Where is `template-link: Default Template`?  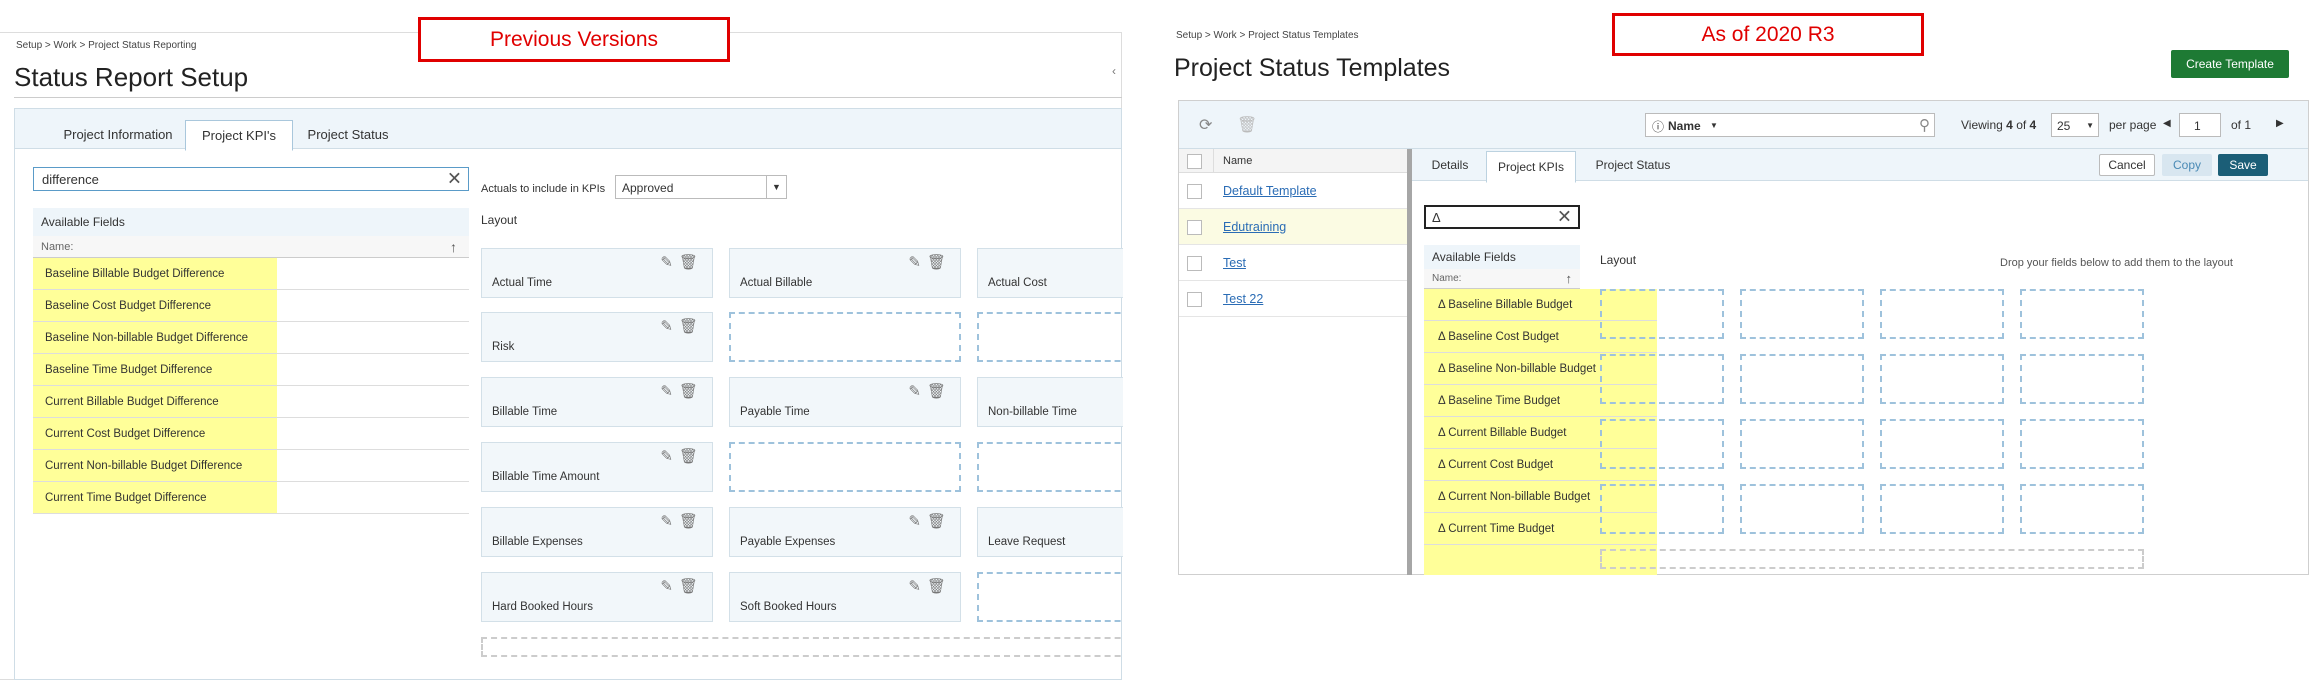
template-link: Default Template is located at coordinates (1270, 191).